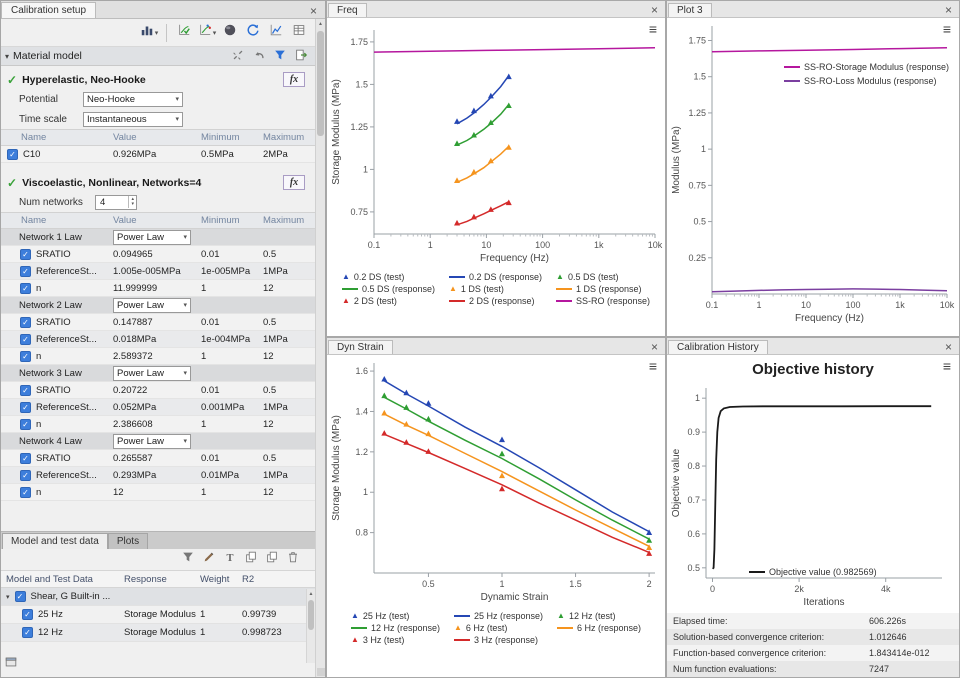 The width and height of the screenshot is (960, 678). What do you see at coordinates (157, 154) in the screenshot?
I see `param-value-cell: 0.926MPa` at bounding box center [157, 154].